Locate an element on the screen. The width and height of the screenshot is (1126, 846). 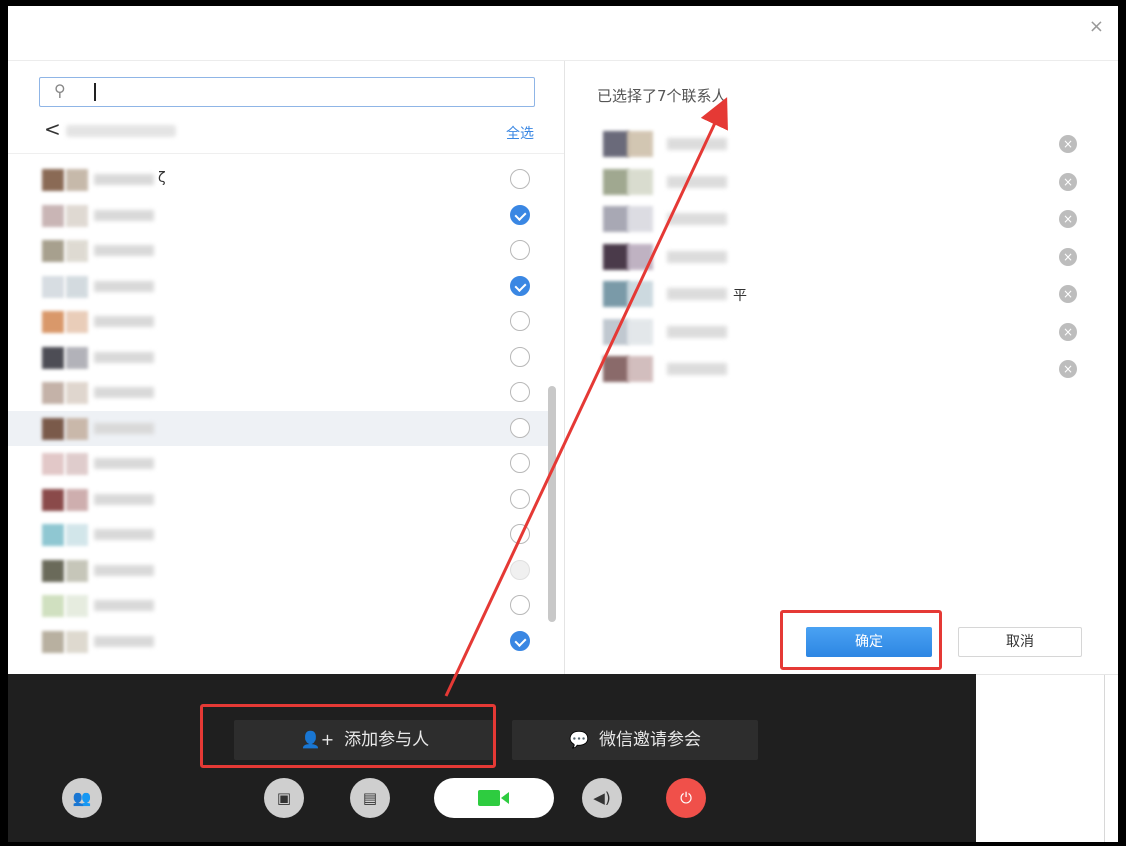
participants-button: 👥 is located at coordinates (82, 798).